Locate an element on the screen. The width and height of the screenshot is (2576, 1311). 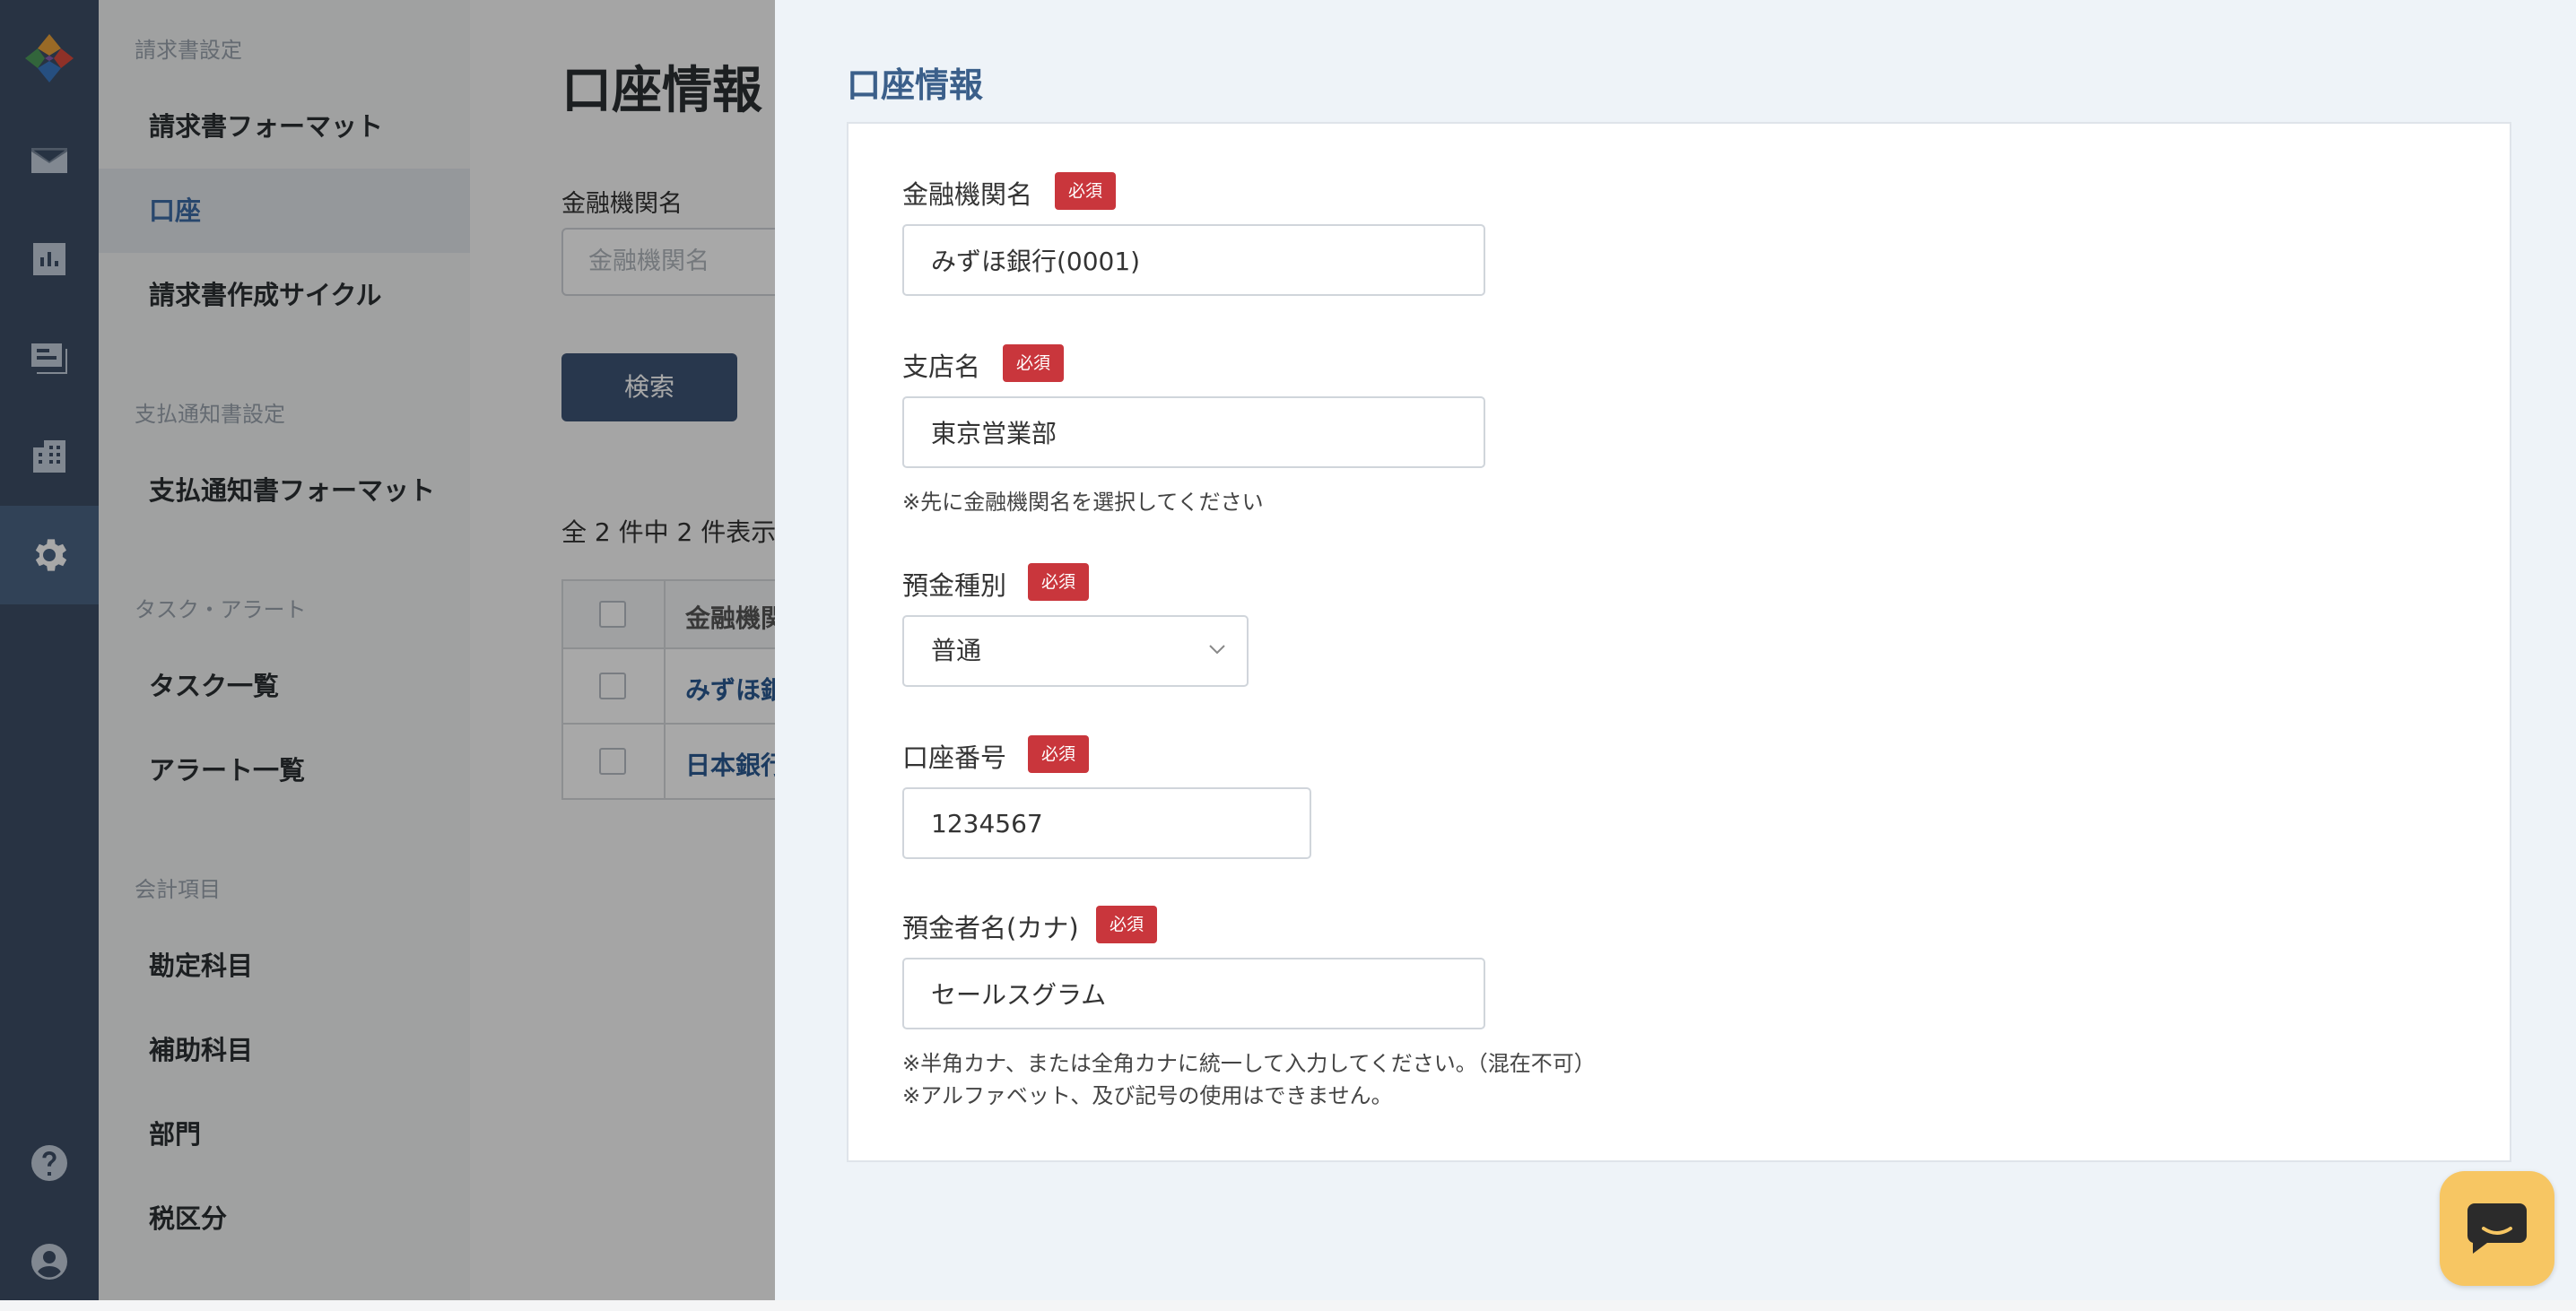
chat-bubble-icon is located at coordinates (2497, 1228).